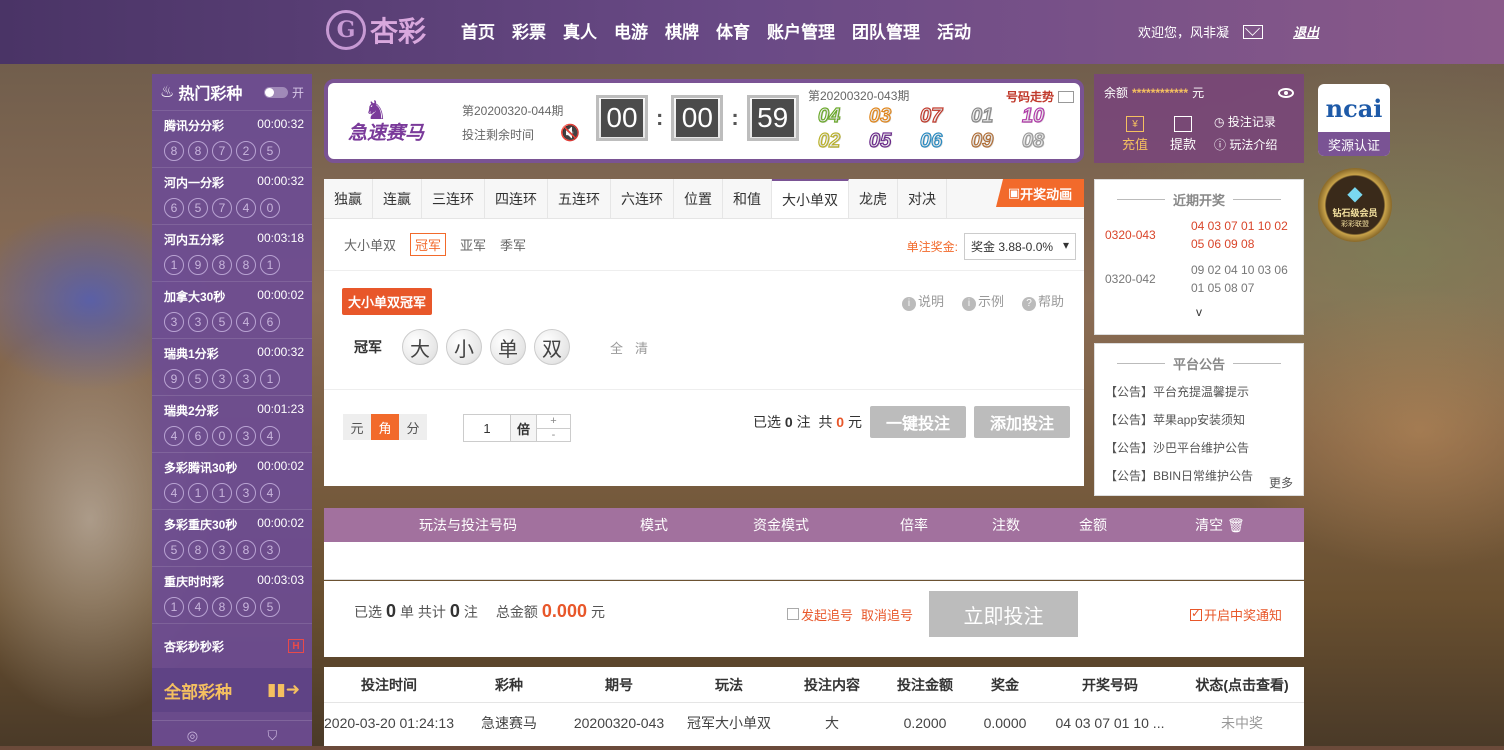  I want to click on unit-yuan: 元, so click(357, 427).